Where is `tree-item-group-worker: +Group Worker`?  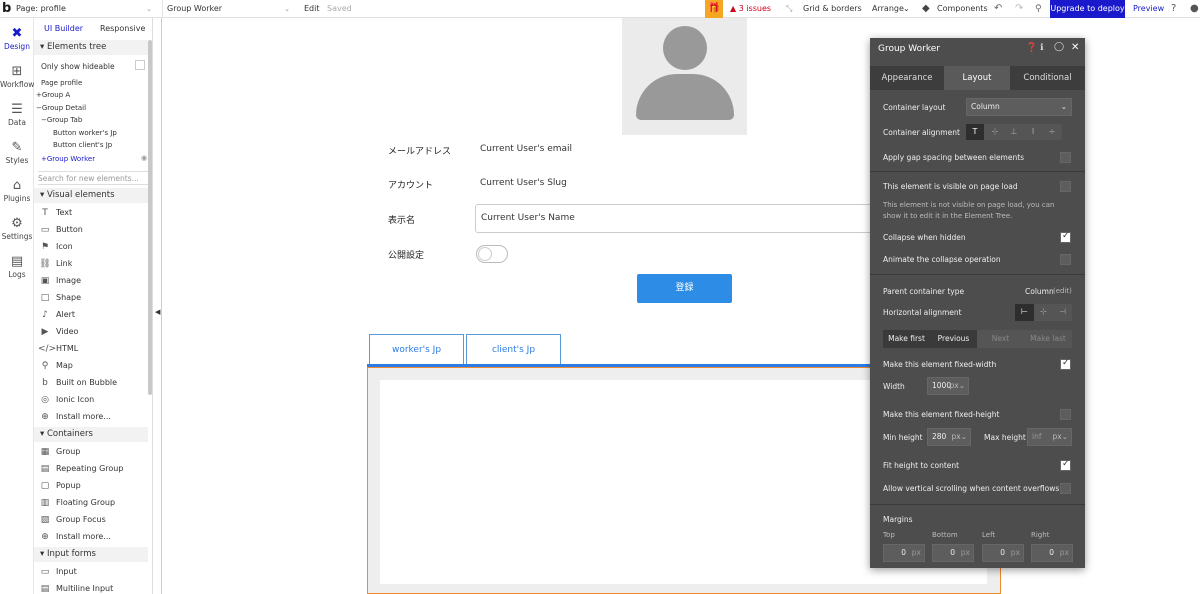 tree-item-group-worker: +Group Worker is located at coordinates (68, 159).